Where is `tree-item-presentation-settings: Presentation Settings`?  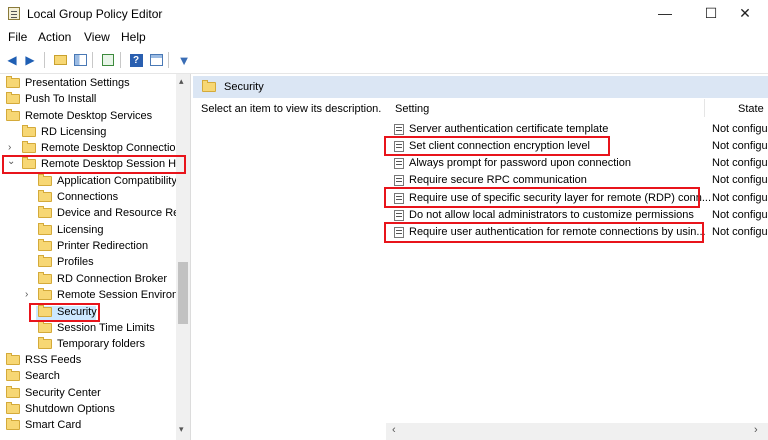 tree-item-presentation-settings: Presentation Settings is located at coordinates (68, 83).